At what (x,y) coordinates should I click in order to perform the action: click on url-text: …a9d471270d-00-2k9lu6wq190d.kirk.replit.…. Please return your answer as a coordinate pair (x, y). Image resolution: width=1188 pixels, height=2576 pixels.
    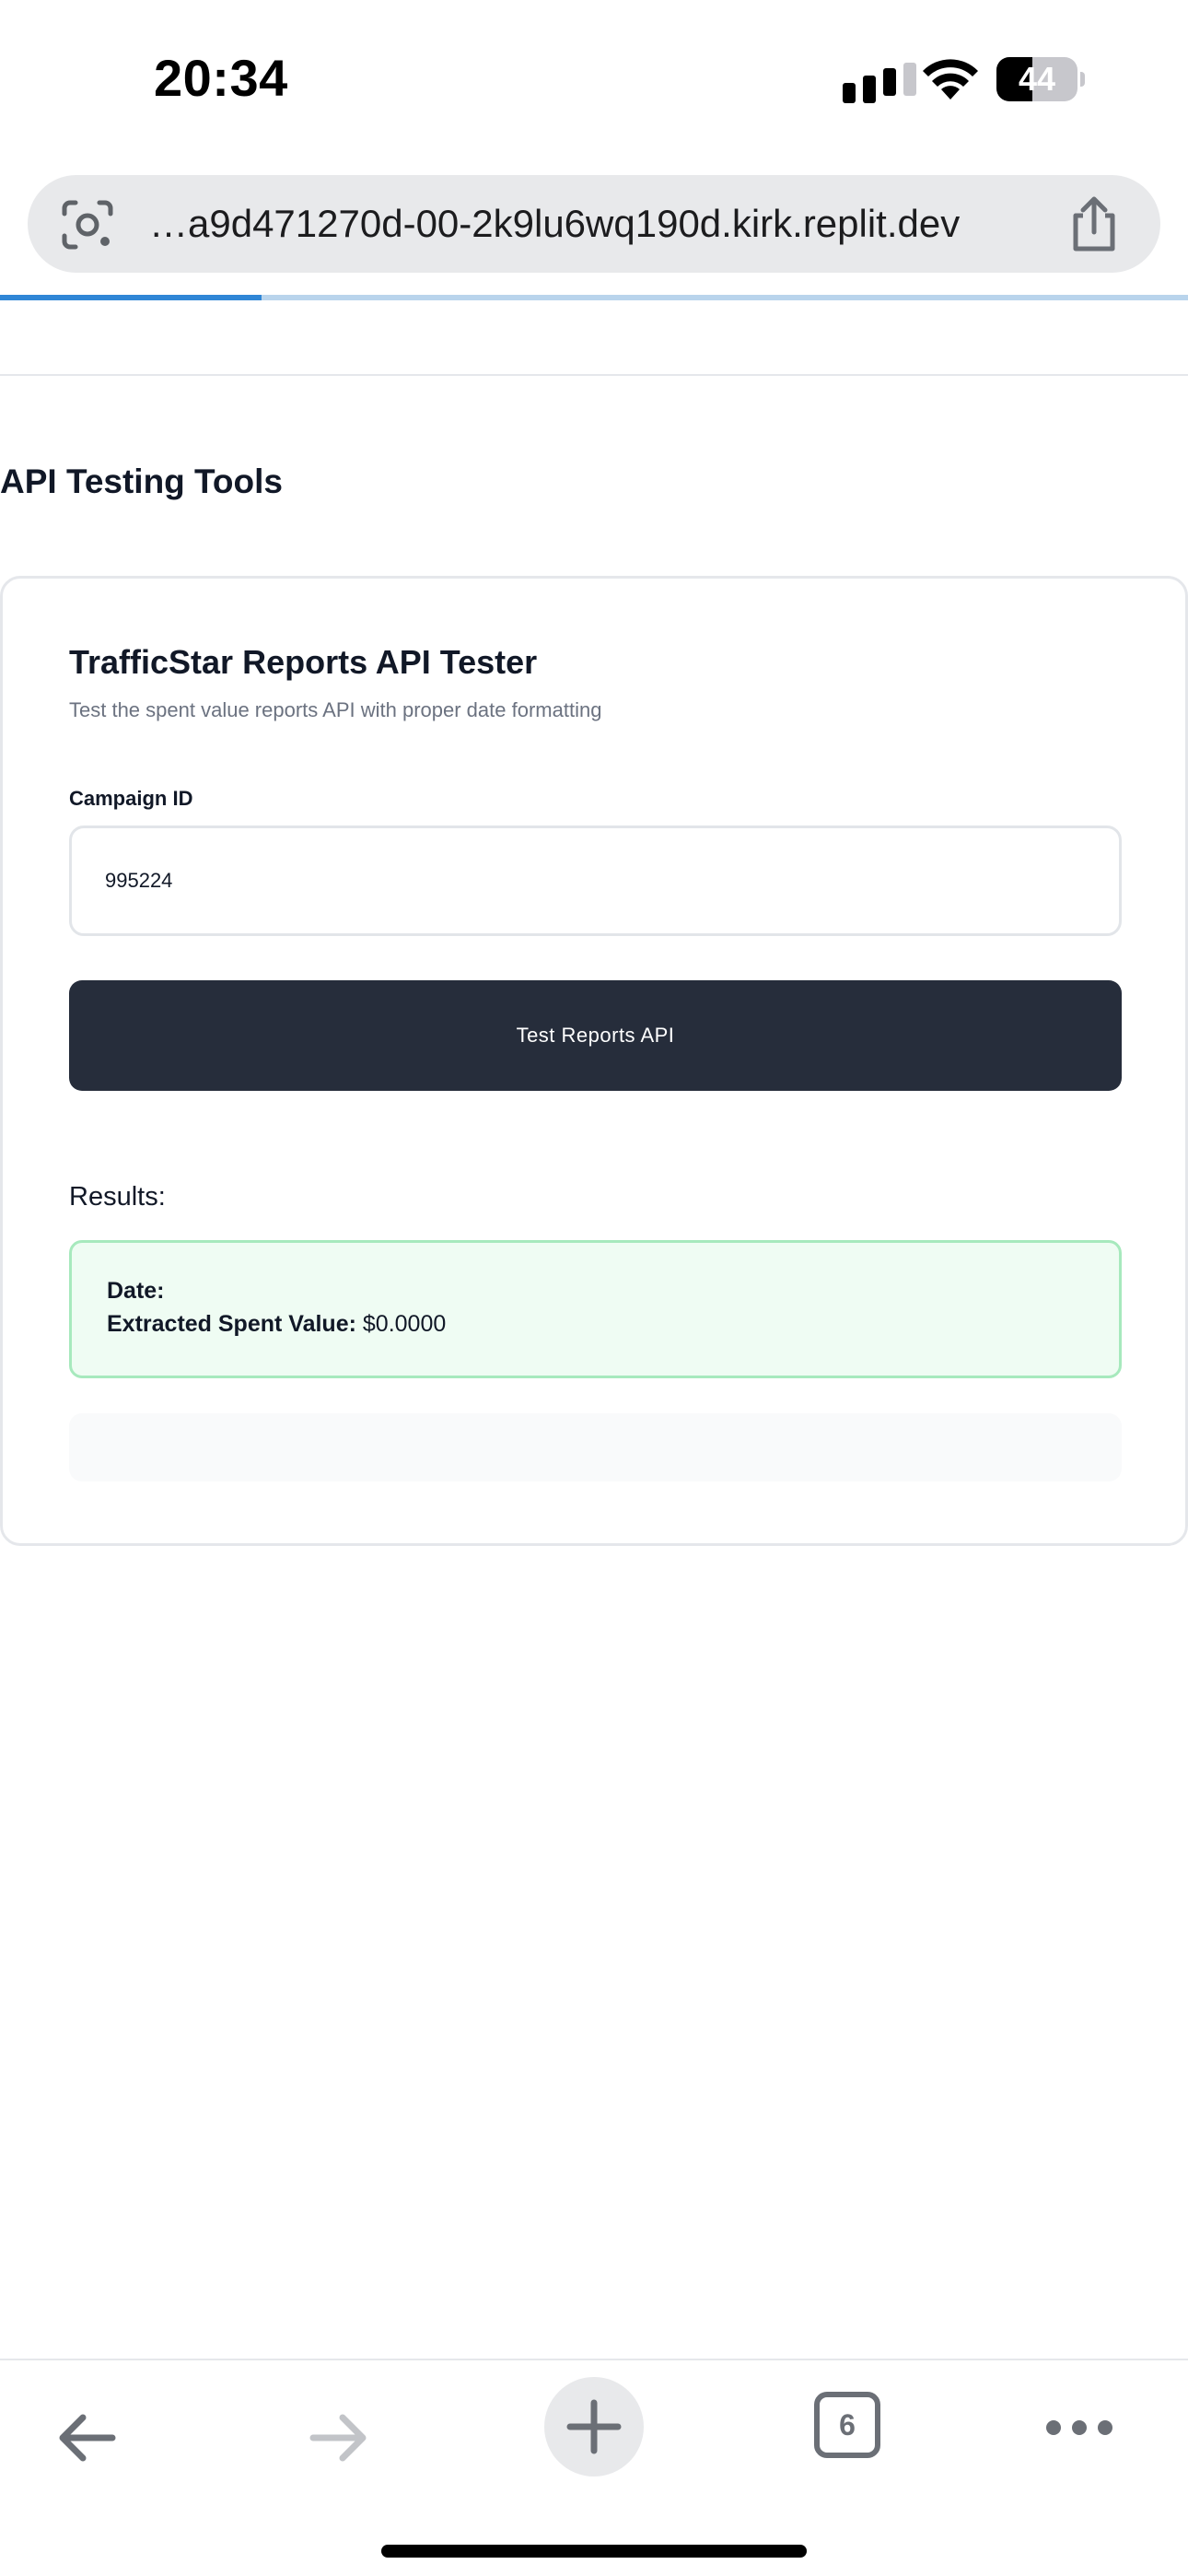
    Looking at the image, I should click on (609, 224).